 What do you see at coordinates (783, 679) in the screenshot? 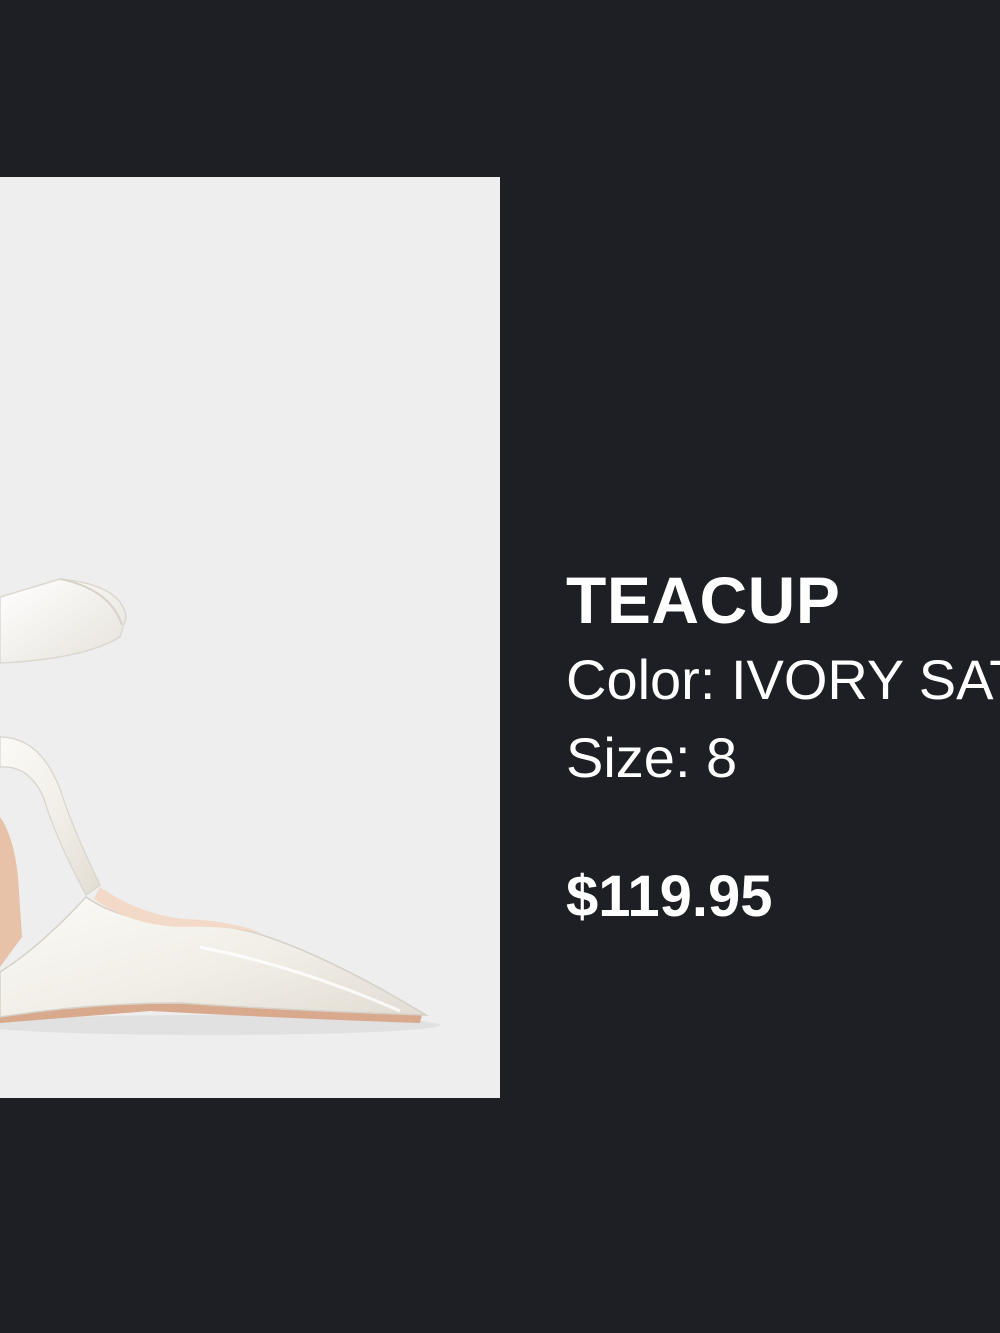
I see `product-color: Color: IVORY SATIN` at bounding box center [783, 679].